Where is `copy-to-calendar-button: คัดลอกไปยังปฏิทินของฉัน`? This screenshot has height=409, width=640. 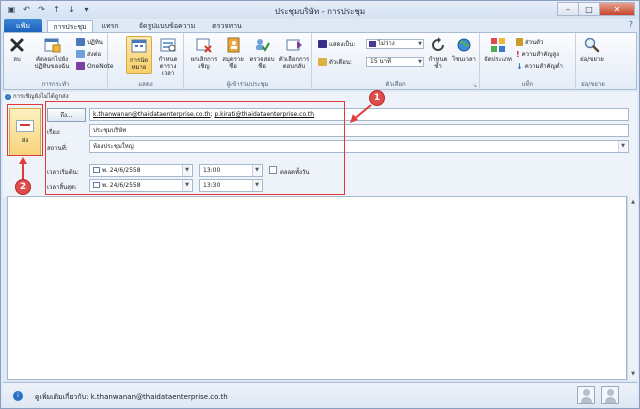
copy-to-calendar-button: คัดลอกไปยังปฏิทินของฉัน is located at coordinates (52, 53).